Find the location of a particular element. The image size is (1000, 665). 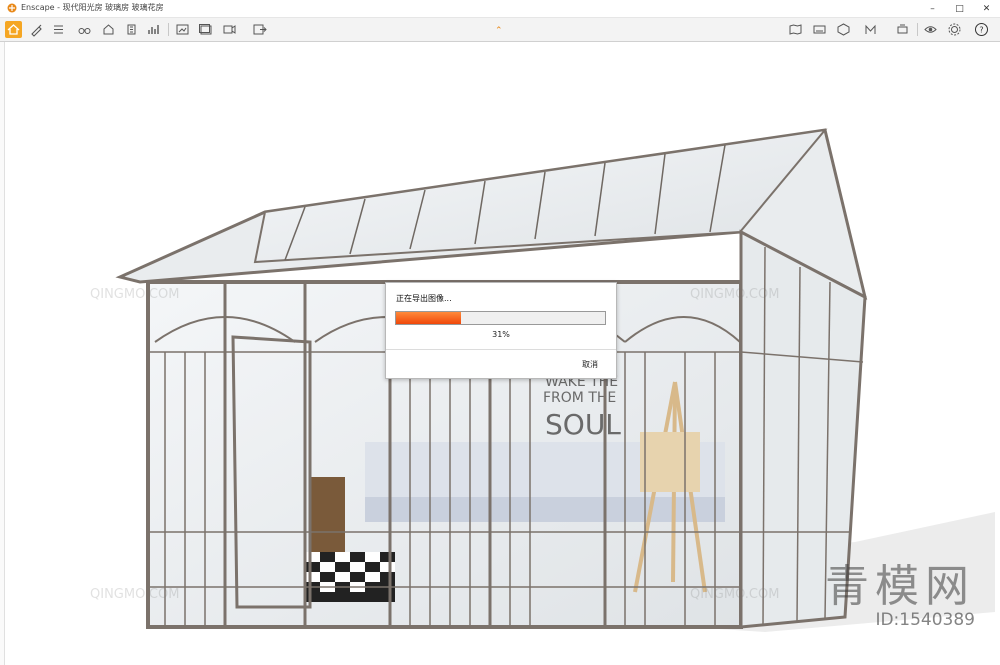

watermark-id: ID:1540389 is located at coordinates (925, 620).